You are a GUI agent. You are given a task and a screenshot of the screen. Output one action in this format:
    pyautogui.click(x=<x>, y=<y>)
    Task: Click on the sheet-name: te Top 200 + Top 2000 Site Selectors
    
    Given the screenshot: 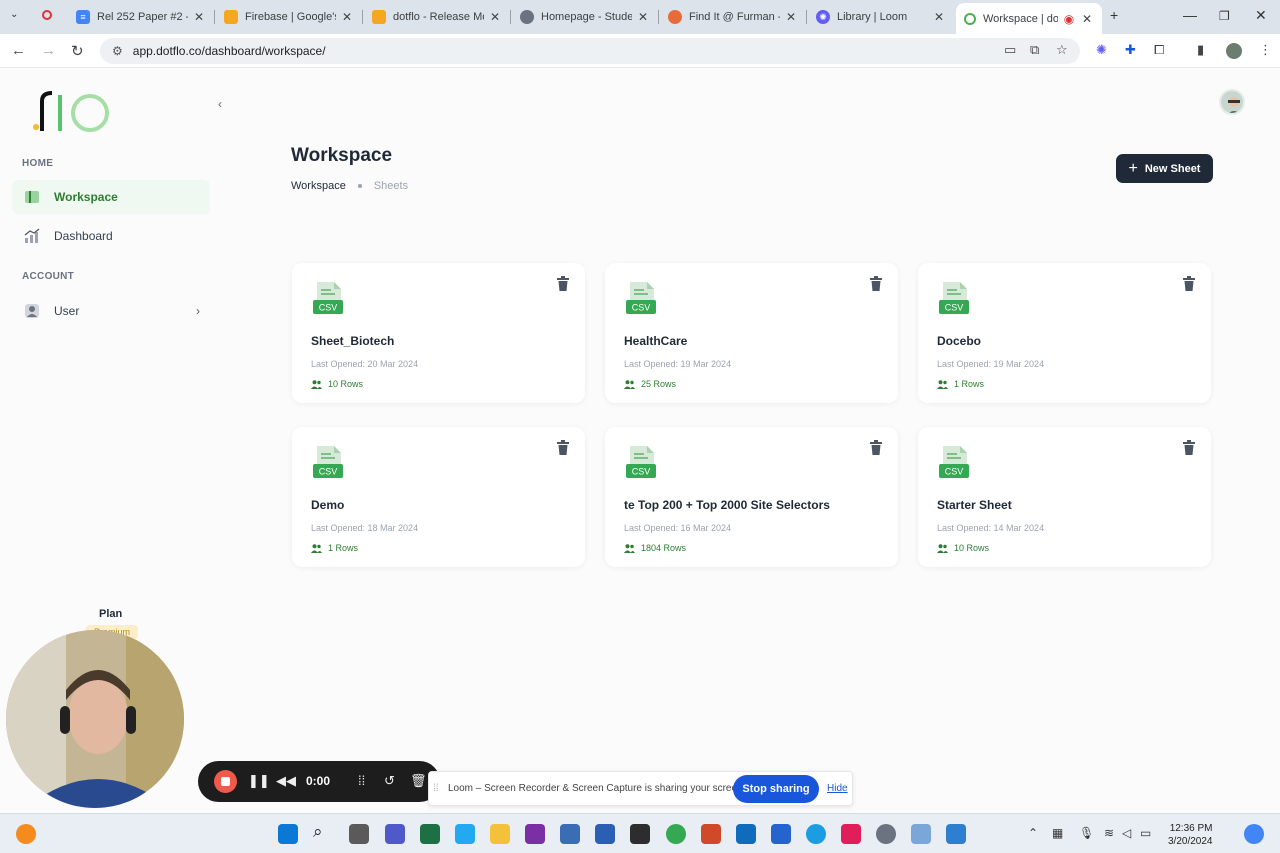 What is the action you would take?
    pyautogui.click(x=727, y=505)
    